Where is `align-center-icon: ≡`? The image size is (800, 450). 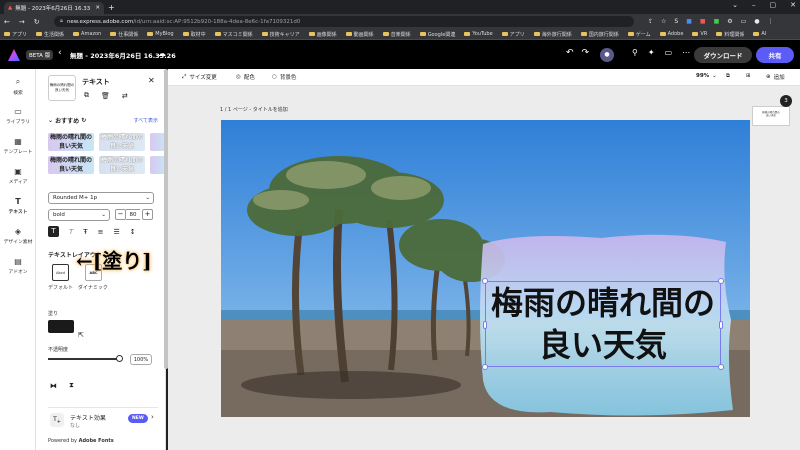 align-center-icon: ≡ is located at coordinates (101, 232).